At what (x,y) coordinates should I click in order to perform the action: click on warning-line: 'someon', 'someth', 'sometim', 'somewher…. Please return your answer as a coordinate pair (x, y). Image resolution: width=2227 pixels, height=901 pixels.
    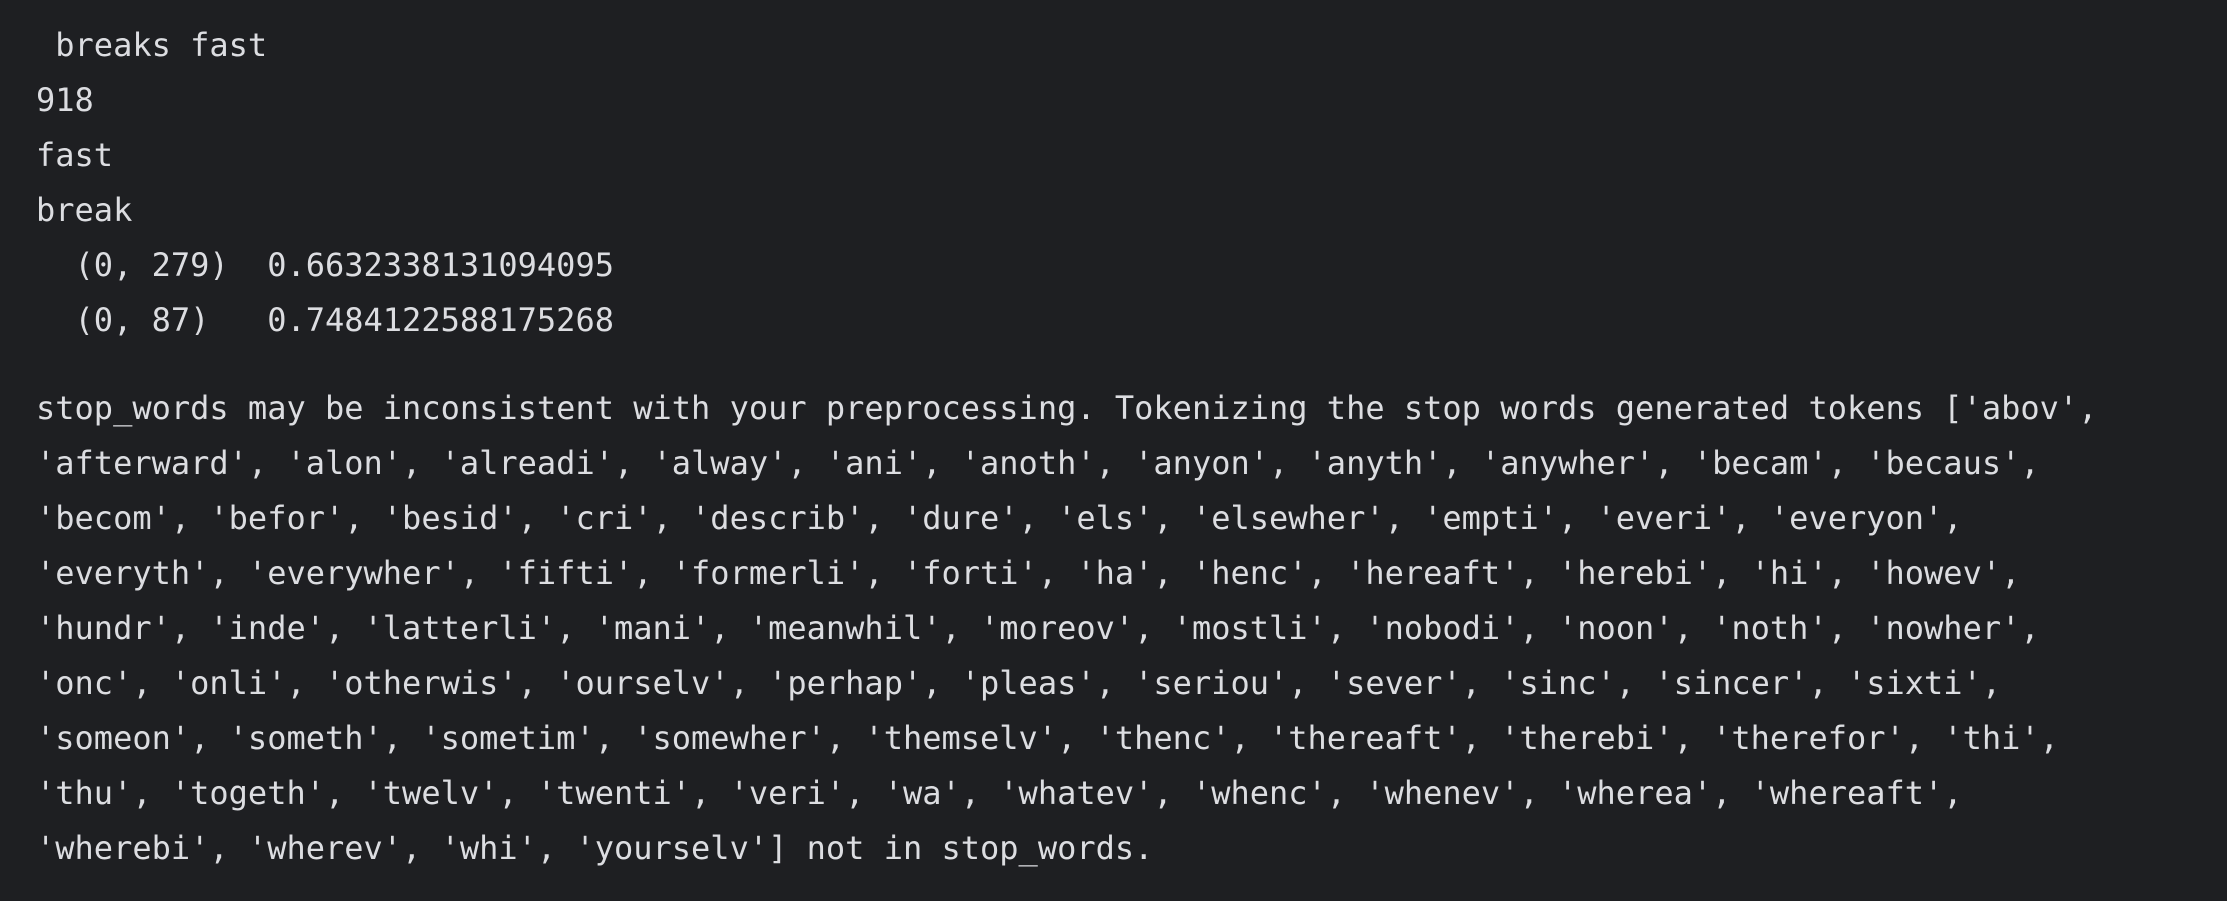
    Looking at the image, I should click on (1047, 738).